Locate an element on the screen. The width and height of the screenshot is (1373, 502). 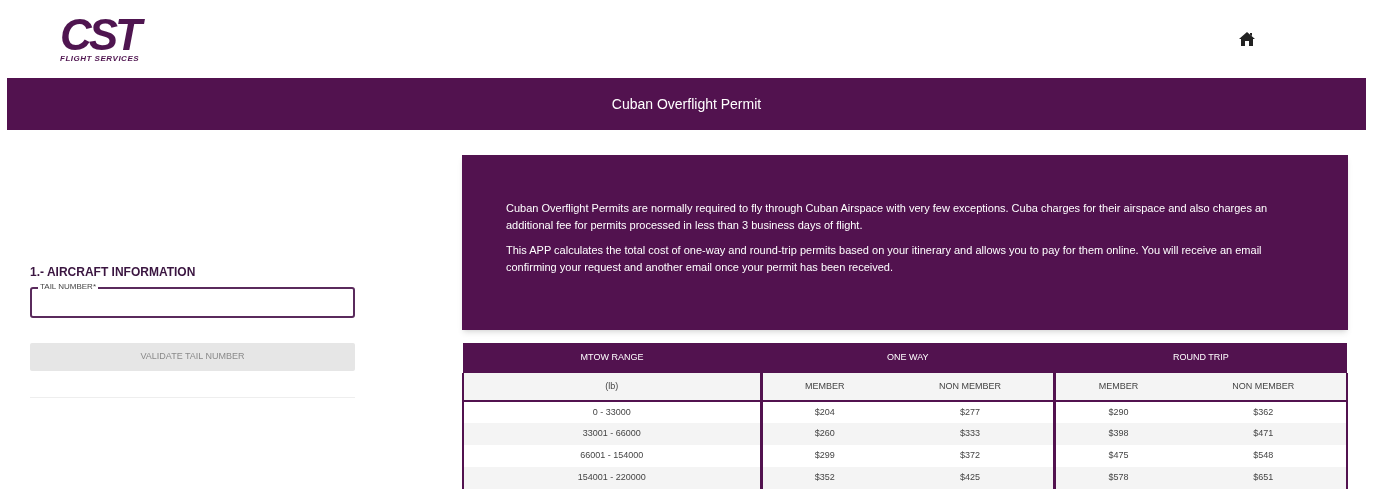
info-paragraph: This APP calculates the total cost of one-way and round-trip permits based on your itinerary and allows you to pay for them online. You will receive an email confirming your request and another email once your permit has been received. is located at coordinates (884, 259).